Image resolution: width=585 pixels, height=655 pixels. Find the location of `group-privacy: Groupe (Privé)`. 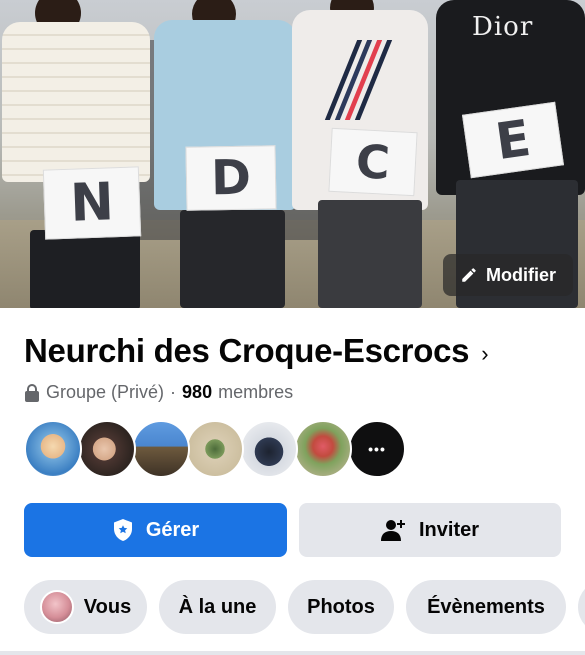

group-privacy: Groupe (Privé) is located at coordinates (105, 392).